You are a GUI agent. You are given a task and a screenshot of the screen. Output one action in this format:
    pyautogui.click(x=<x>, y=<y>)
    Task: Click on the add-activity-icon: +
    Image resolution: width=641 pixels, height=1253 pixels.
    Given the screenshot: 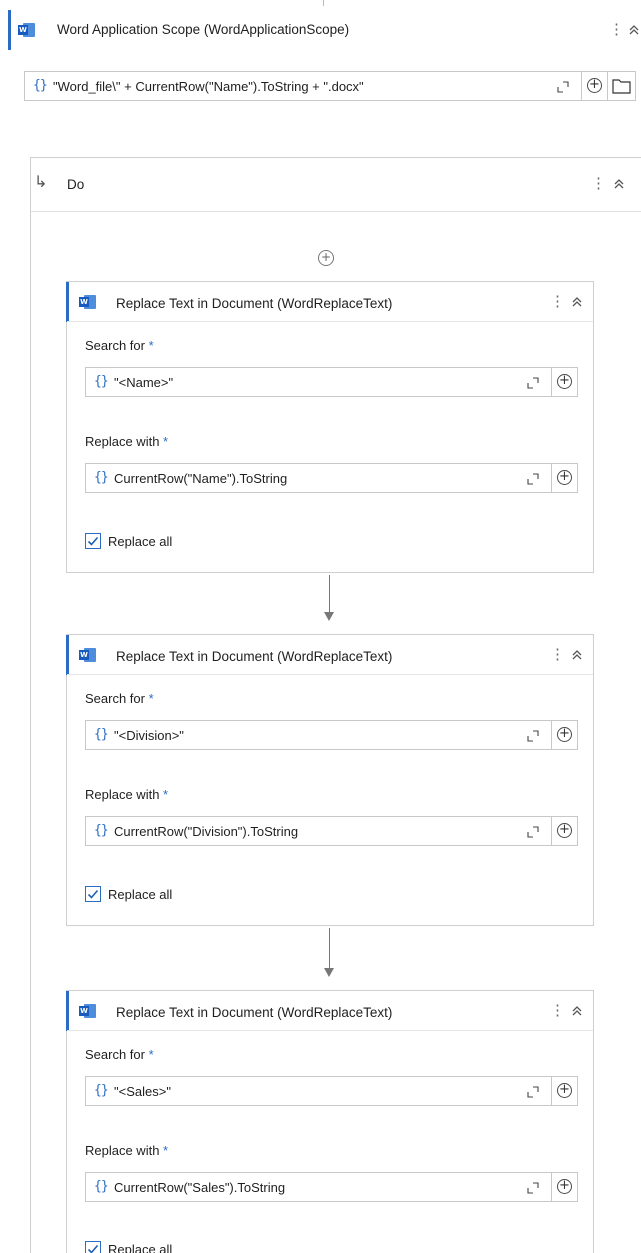 What is the action you would take?
    pyautogui.click(x=326, y=258)
    